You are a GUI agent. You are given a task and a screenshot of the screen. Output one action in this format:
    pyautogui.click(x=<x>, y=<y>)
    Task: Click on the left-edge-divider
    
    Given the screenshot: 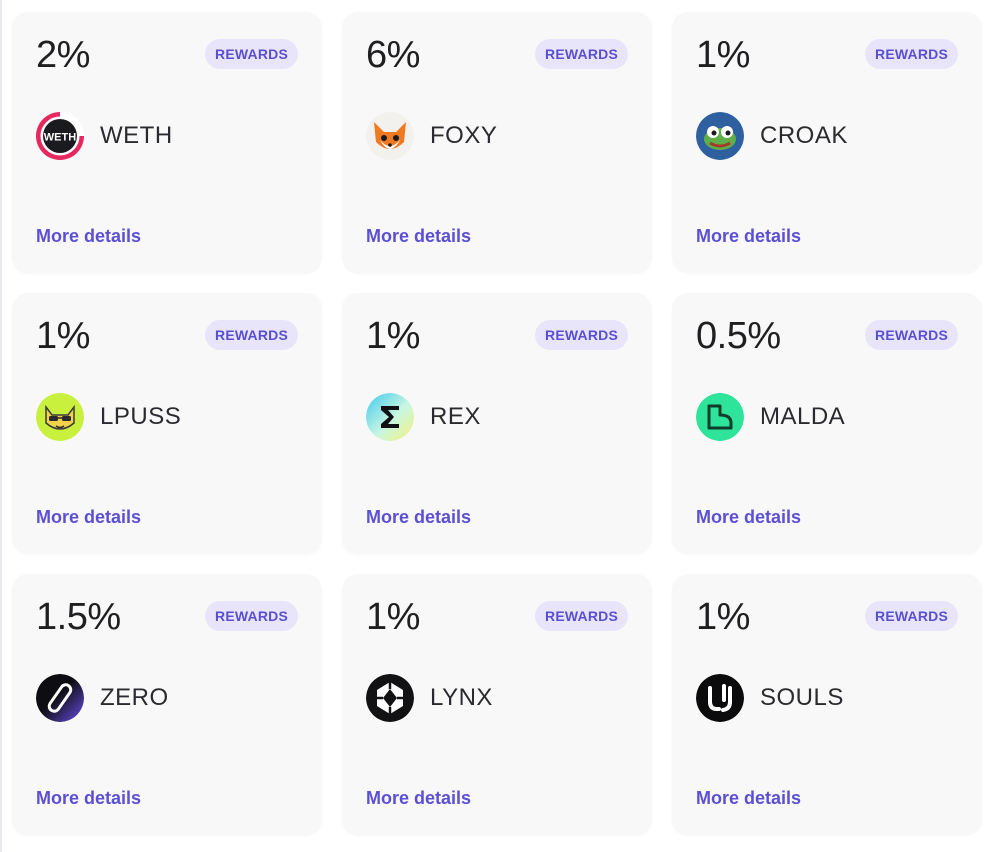 What is the action you would take?
    pyautogui.click(x=1, y=426)
    